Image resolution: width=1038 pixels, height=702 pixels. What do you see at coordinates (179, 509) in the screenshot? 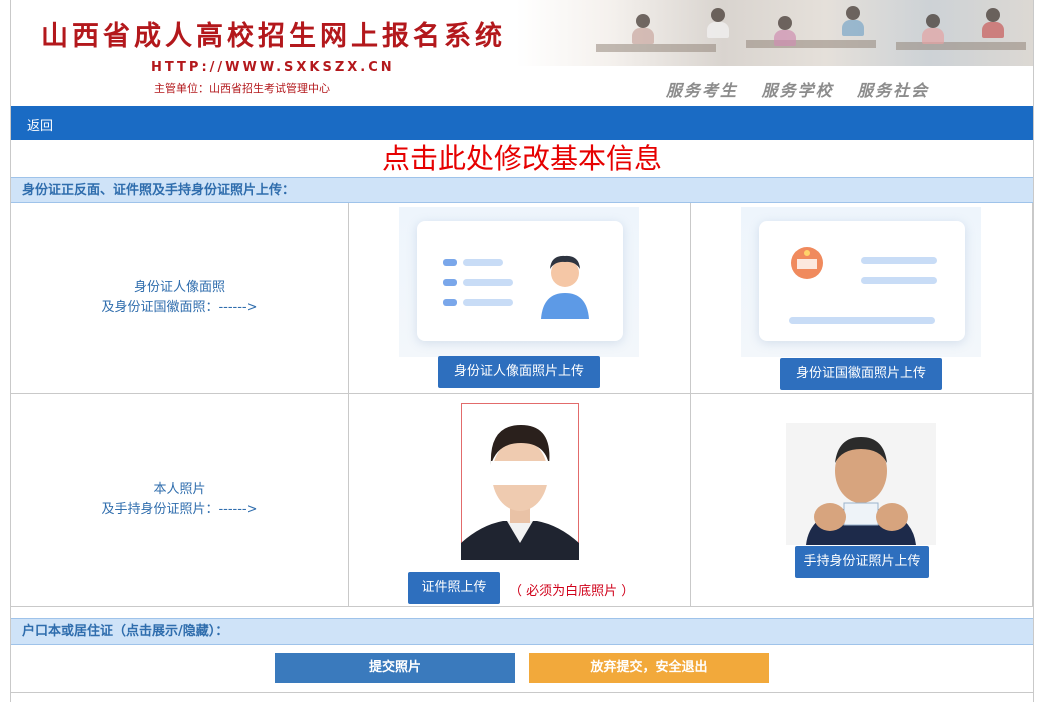
I see `photo-label-line2: 及手持身份证照片：------>` at bounding box center [179, 509].